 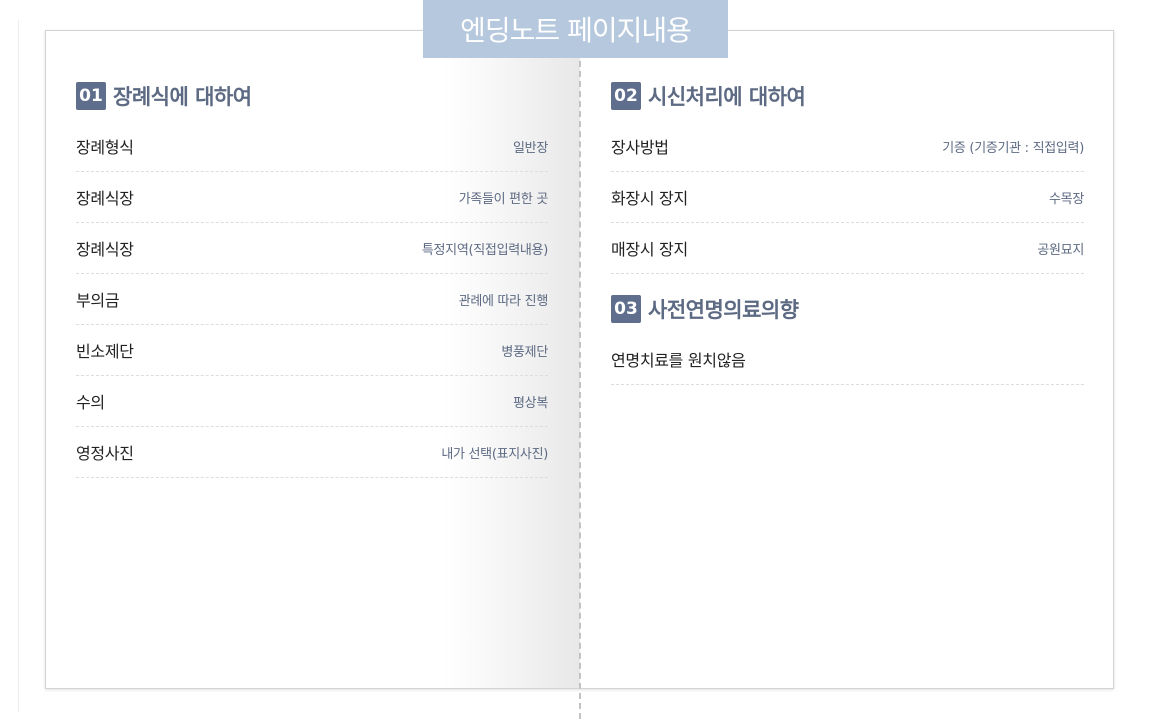 I want to click on section-03-rows: 연명치료를 원치않음, so click(x=847, y=359).